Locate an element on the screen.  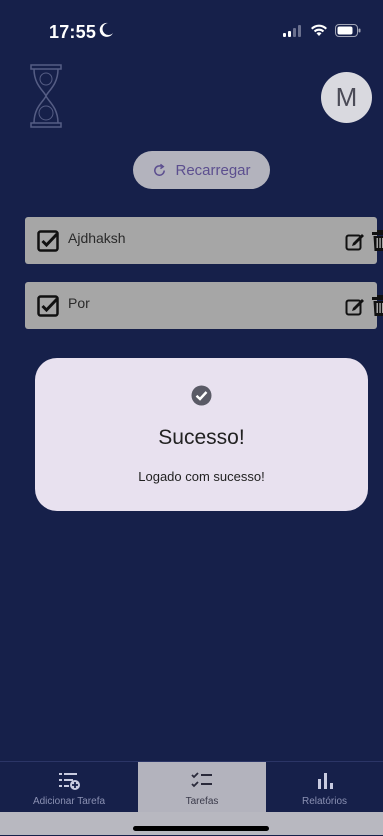
tab-adicionar-tarefa: Adicionar Tarefa is located at coordinates (69, 787).